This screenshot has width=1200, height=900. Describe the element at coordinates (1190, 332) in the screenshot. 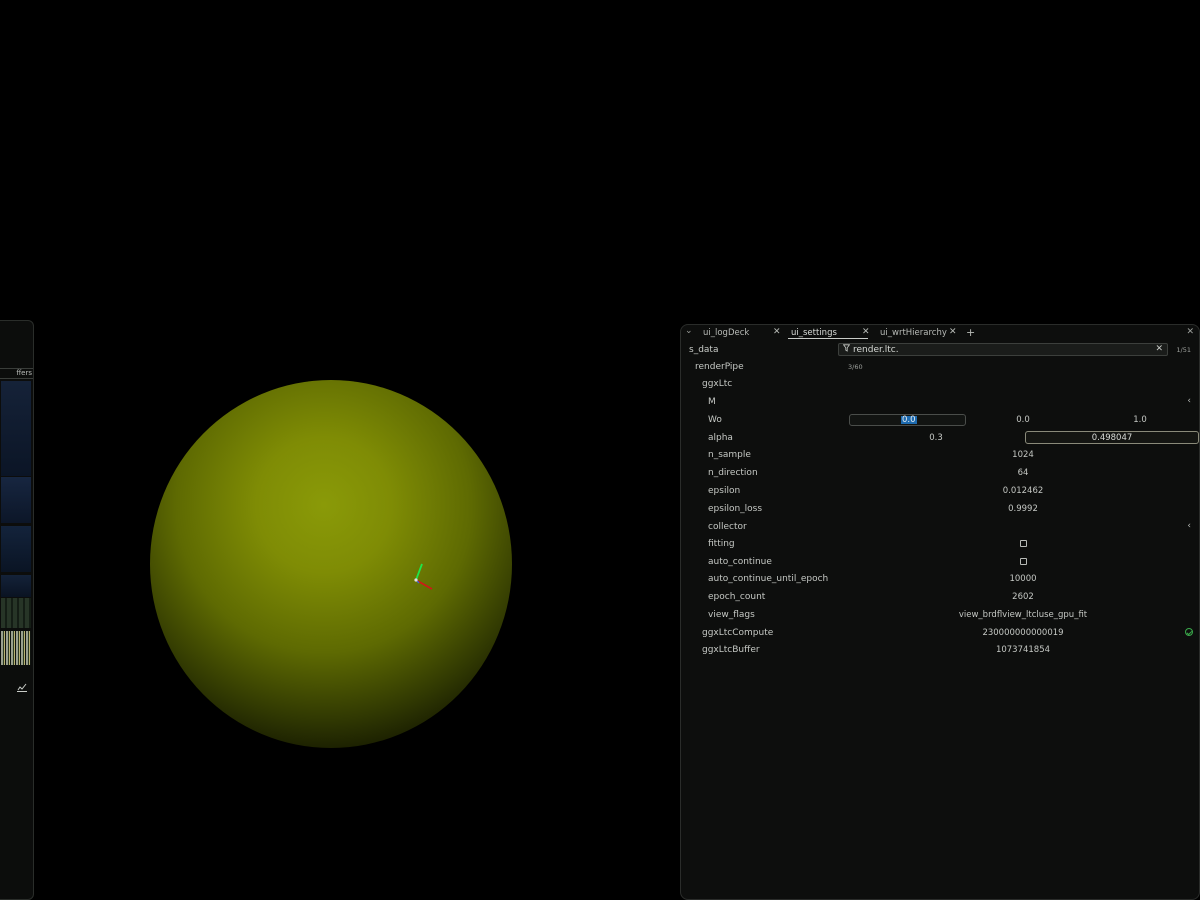

I see `close-panel-icon: ✕` at that location.